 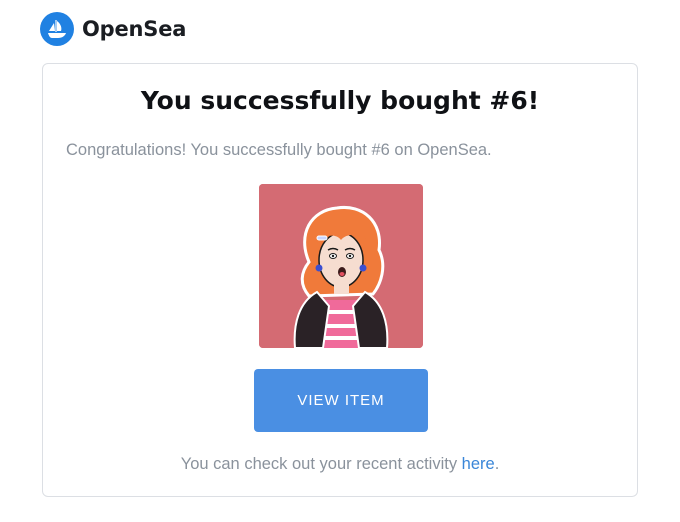 What do you see at coordinates (321, 464) in the screenshot?
I see `footer-text: You can check out your recent activity` at bounding box center [321, 464].